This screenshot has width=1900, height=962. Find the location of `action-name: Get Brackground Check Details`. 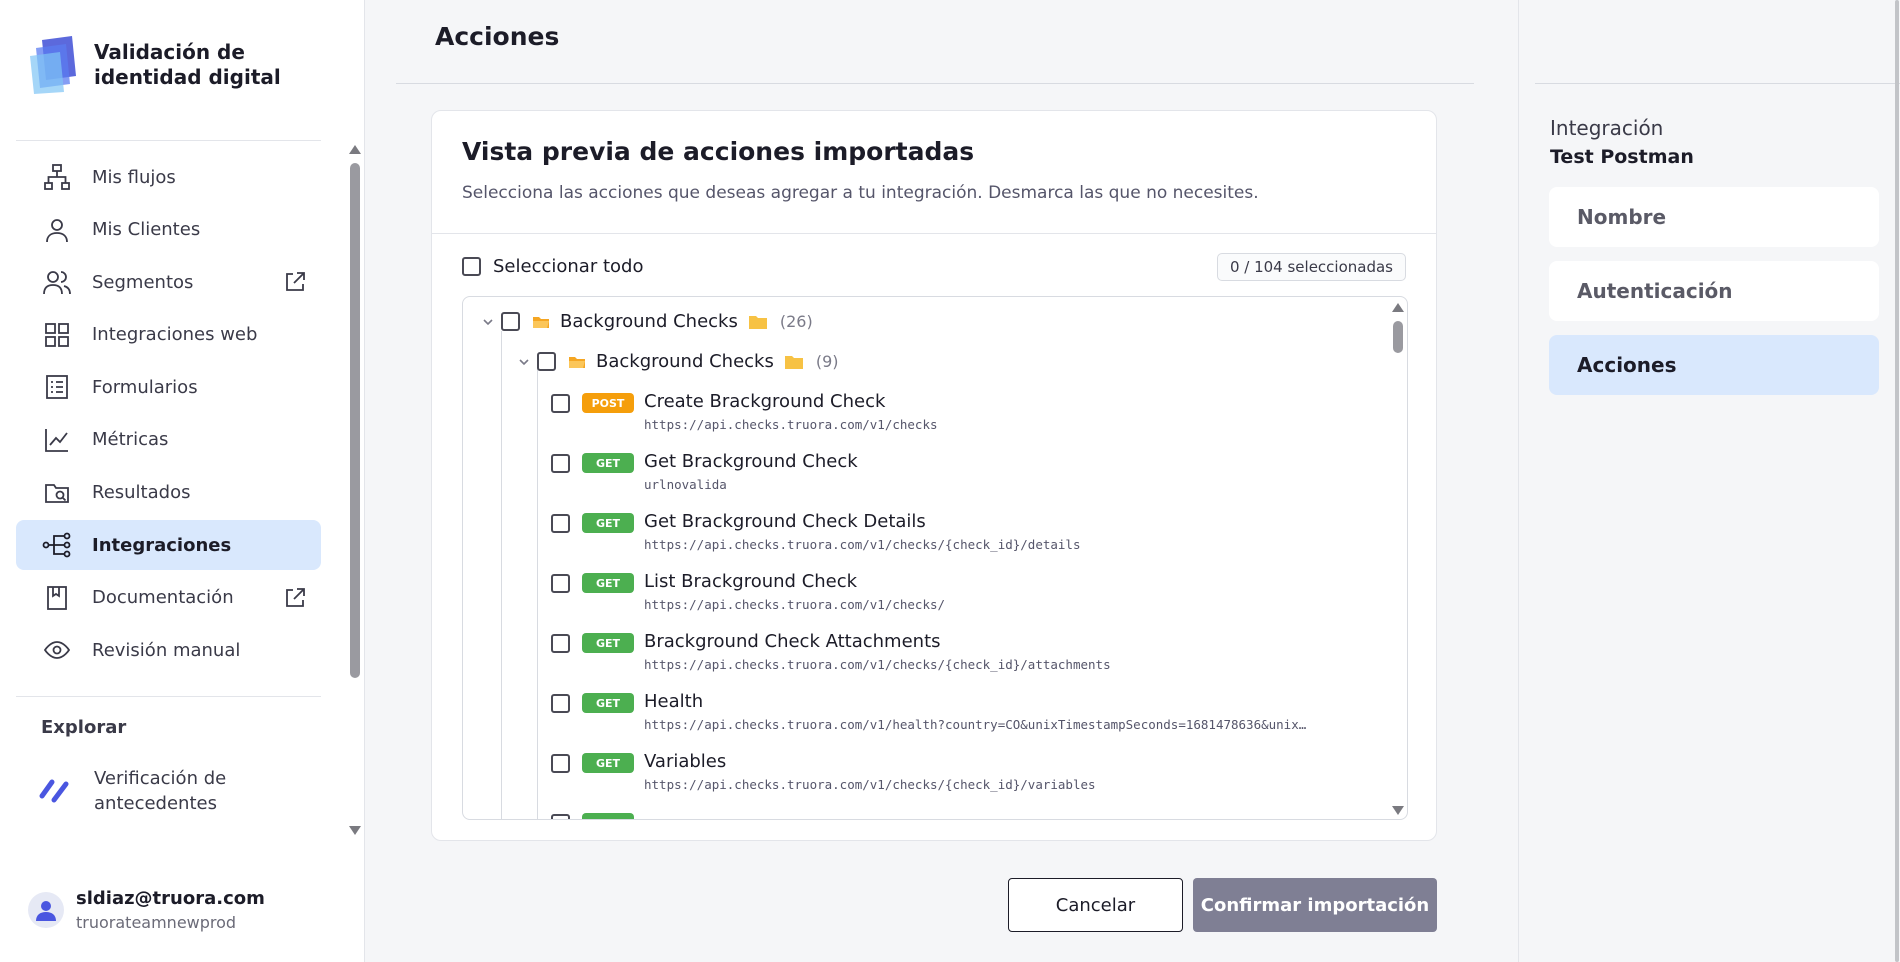

action-name: Get Brackground Check Details is located at coordinates (785, 521).